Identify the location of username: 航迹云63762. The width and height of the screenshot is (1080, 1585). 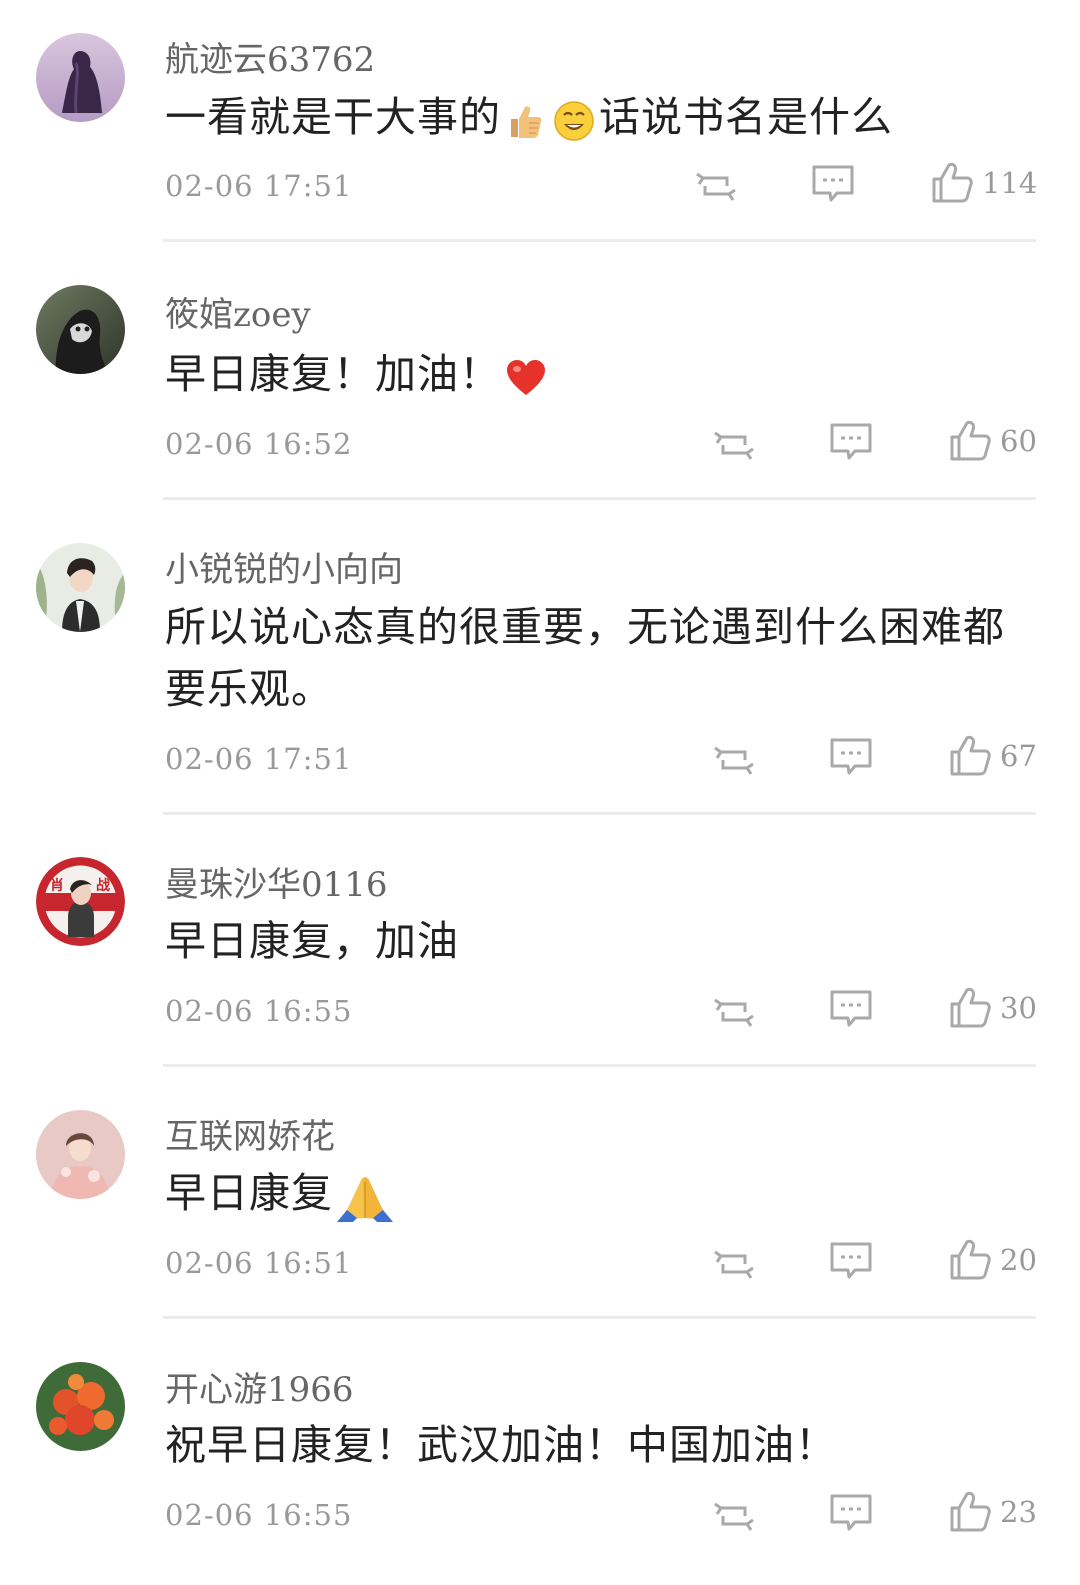
(270, 60).